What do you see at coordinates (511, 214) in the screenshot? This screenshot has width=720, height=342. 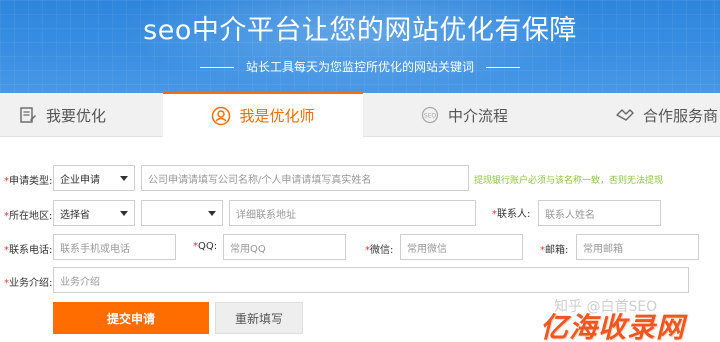 I see `contact-label: *联系人:` at bounding box center [511, 214].